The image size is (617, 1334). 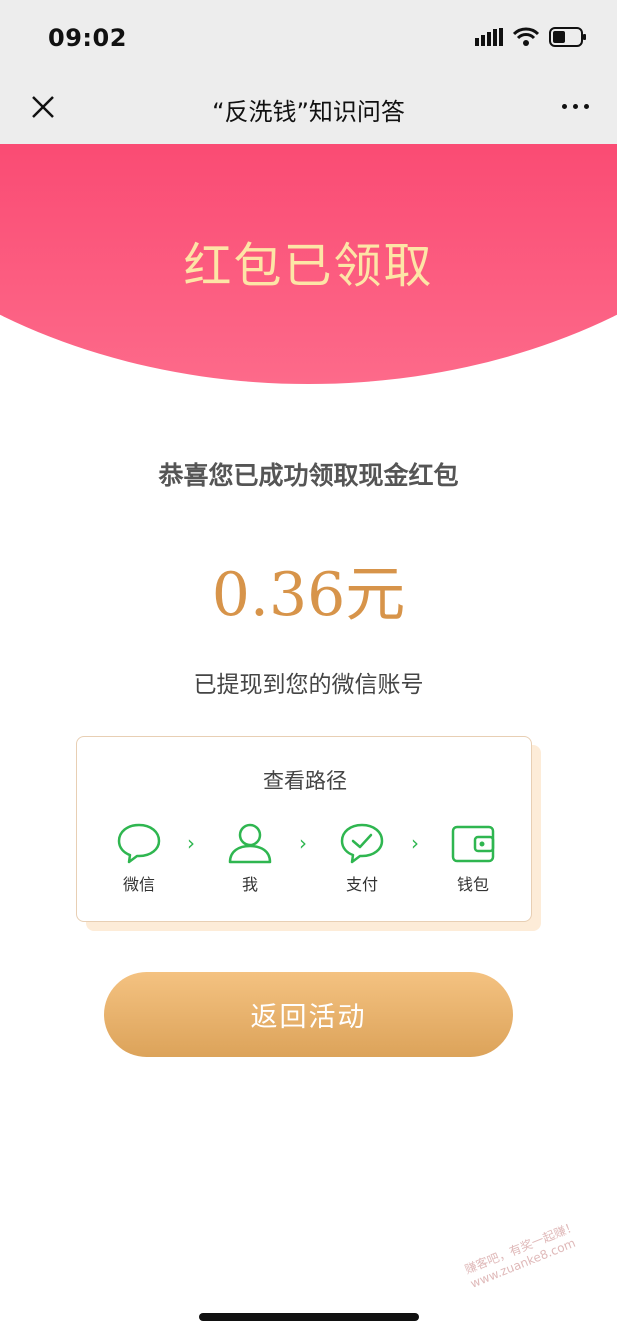 What do you see at coordinates (308, 685) in the screenshot?
I see `withdraw-note: 已提现到您的微信账号` at bounding box center [308, 685].